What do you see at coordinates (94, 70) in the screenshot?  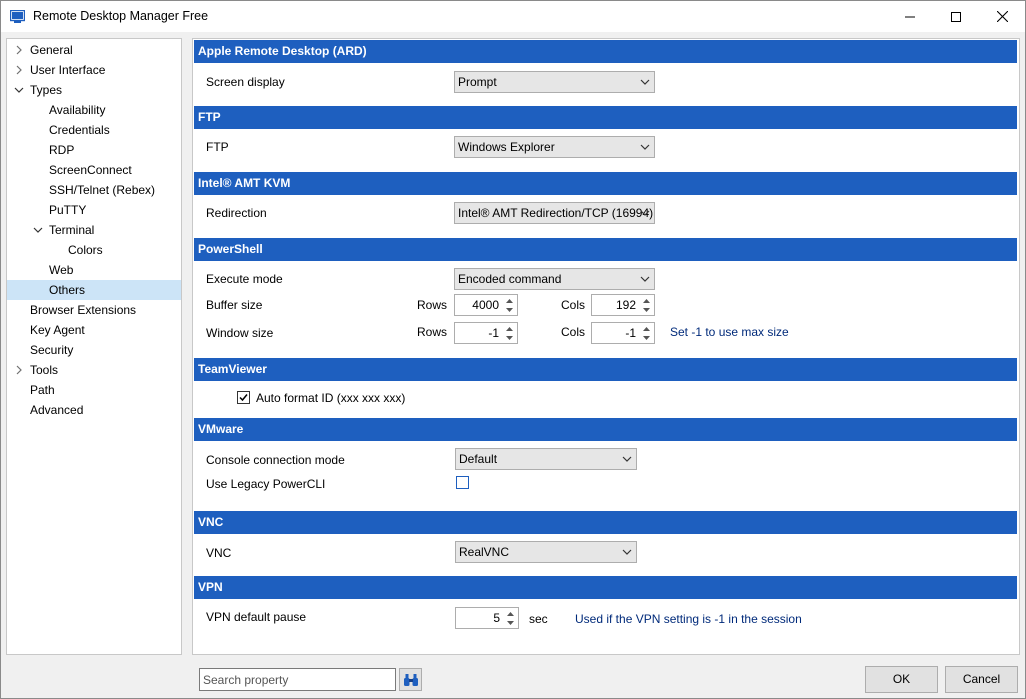 I see `tree-item-user-interface: User Interface` at bounding box center [94, 70].